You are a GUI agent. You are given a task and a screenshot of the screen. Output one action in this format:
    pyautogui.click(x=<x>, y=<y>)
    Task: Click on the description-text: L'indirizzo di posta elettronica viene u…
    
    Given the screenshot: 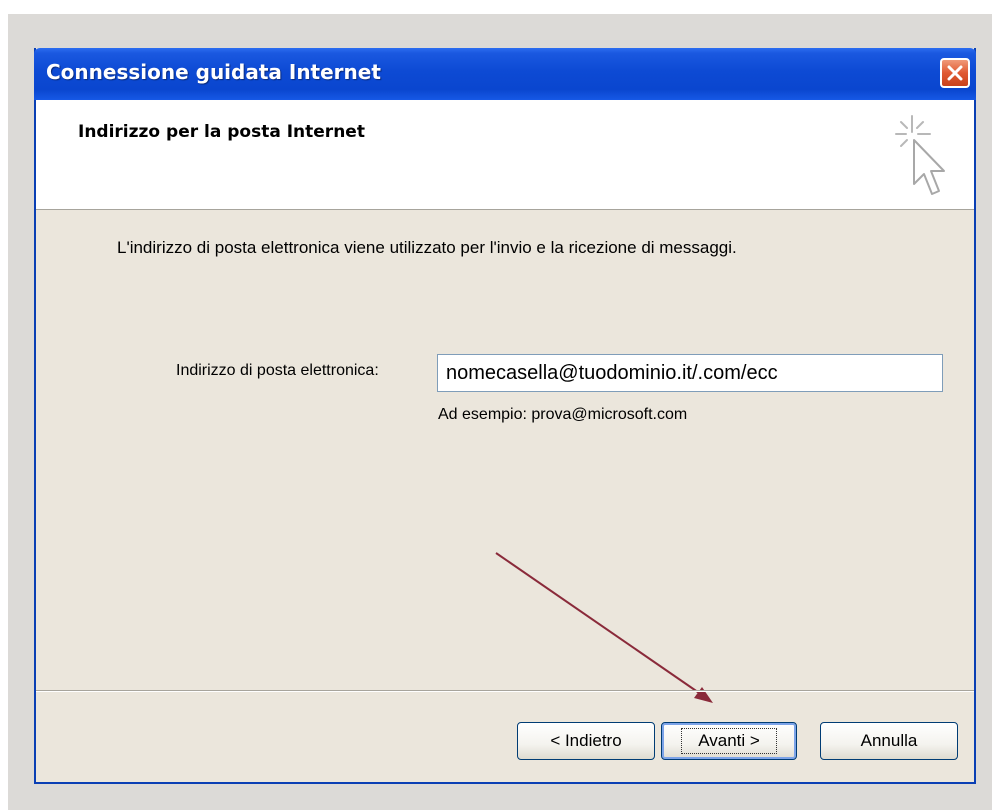 What is the action you would take?
    pyautogui.click(x=427, y=247)
    